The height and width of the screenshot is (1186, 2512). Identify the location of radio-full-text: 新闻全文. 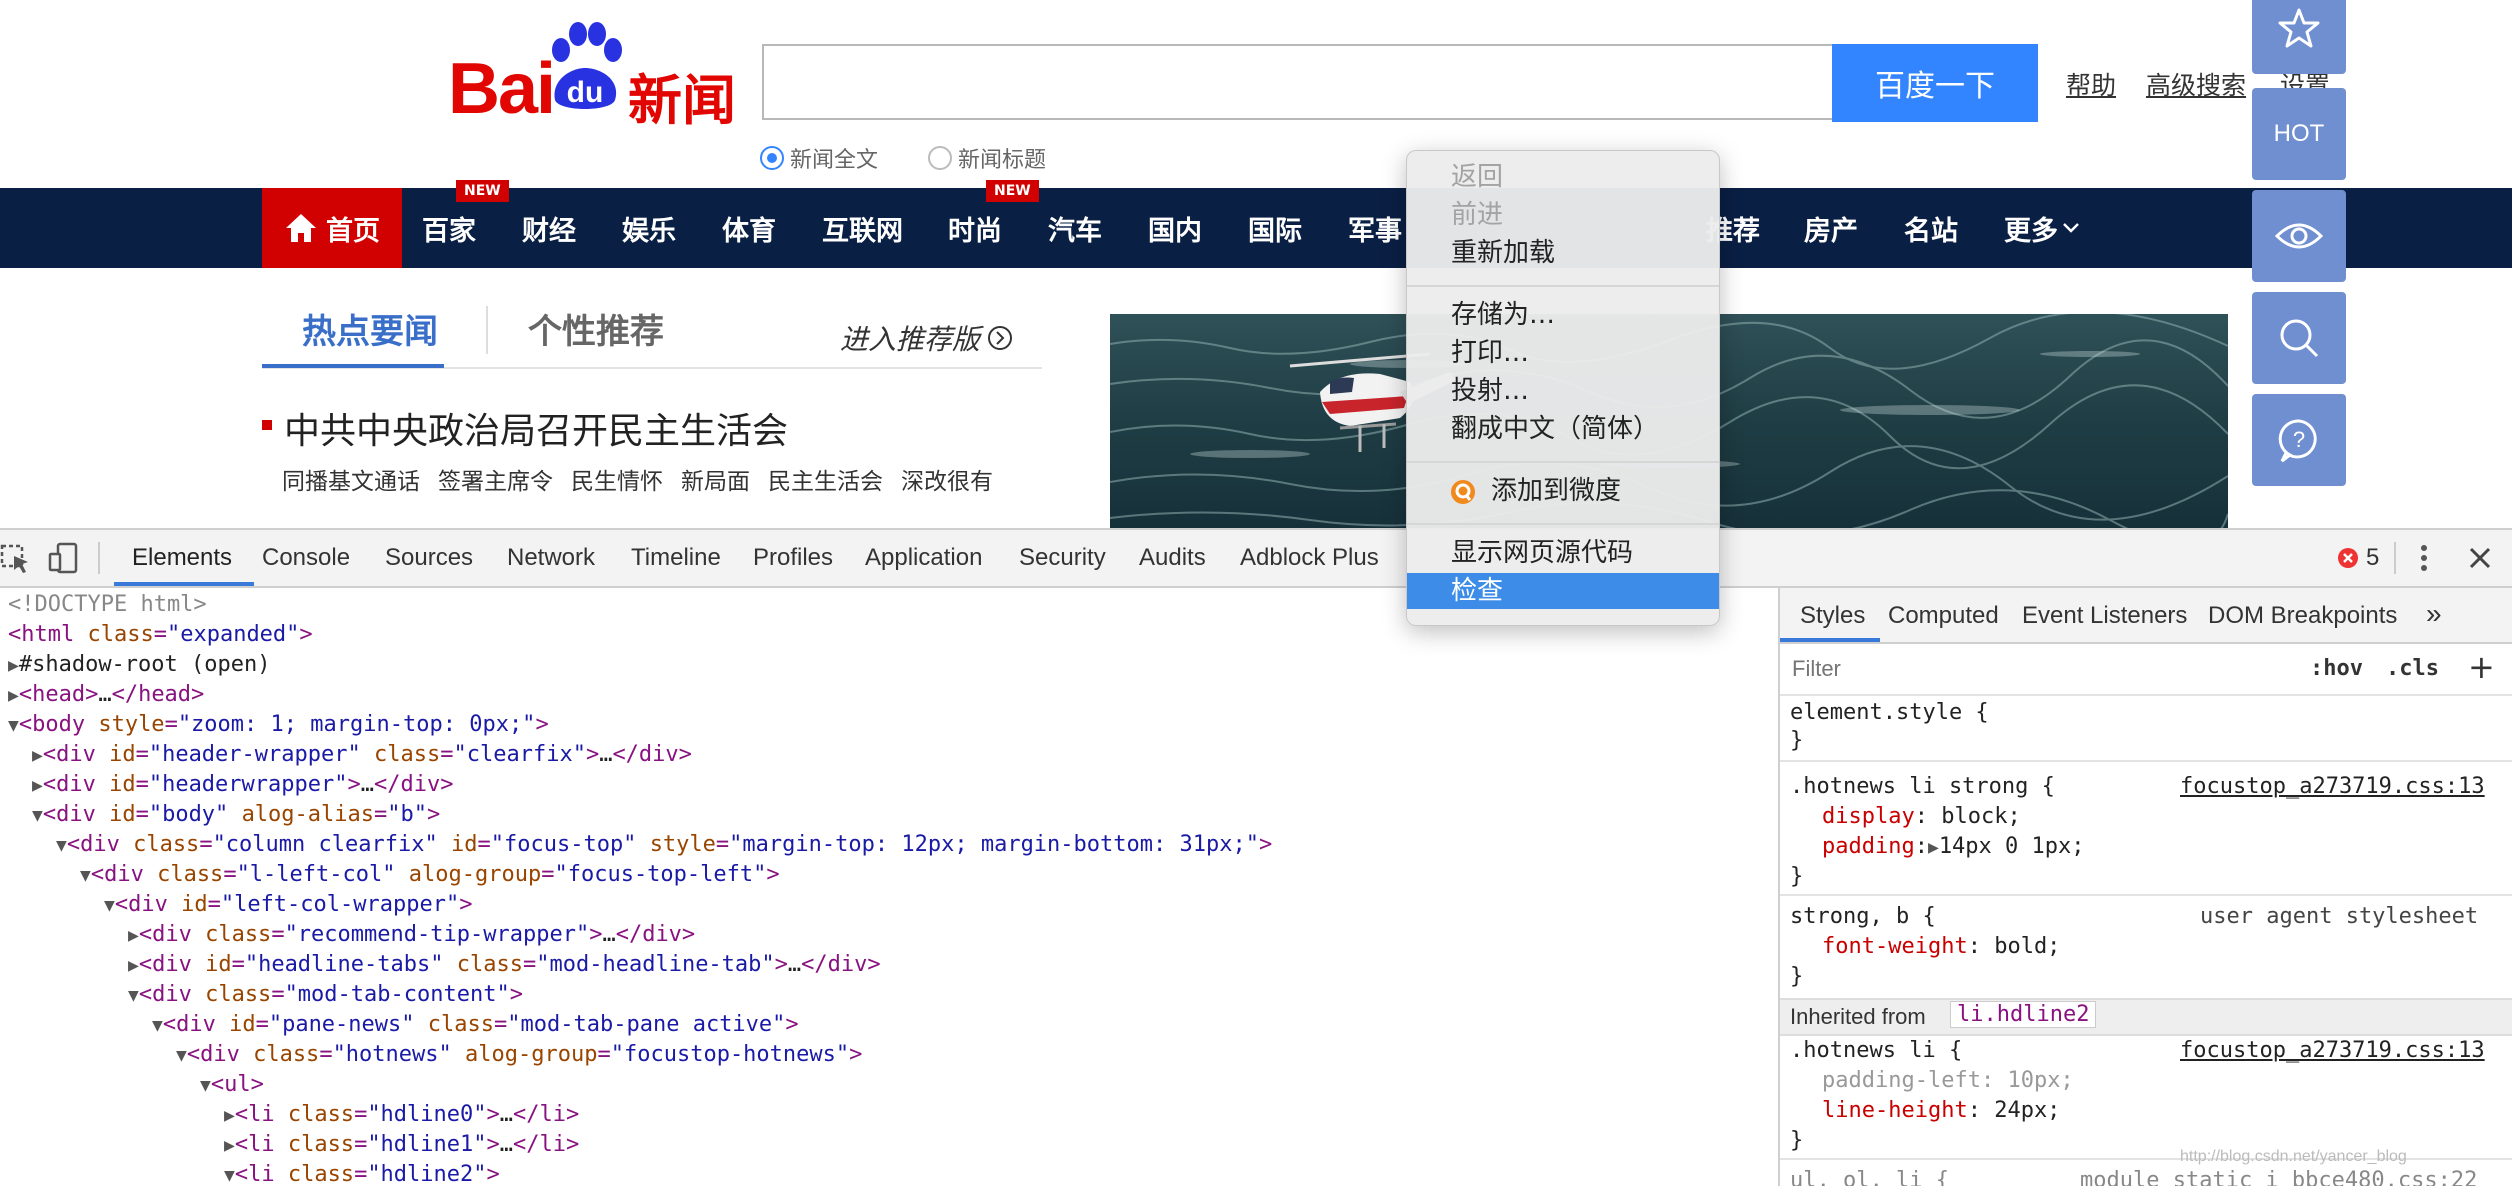
(819, 158).